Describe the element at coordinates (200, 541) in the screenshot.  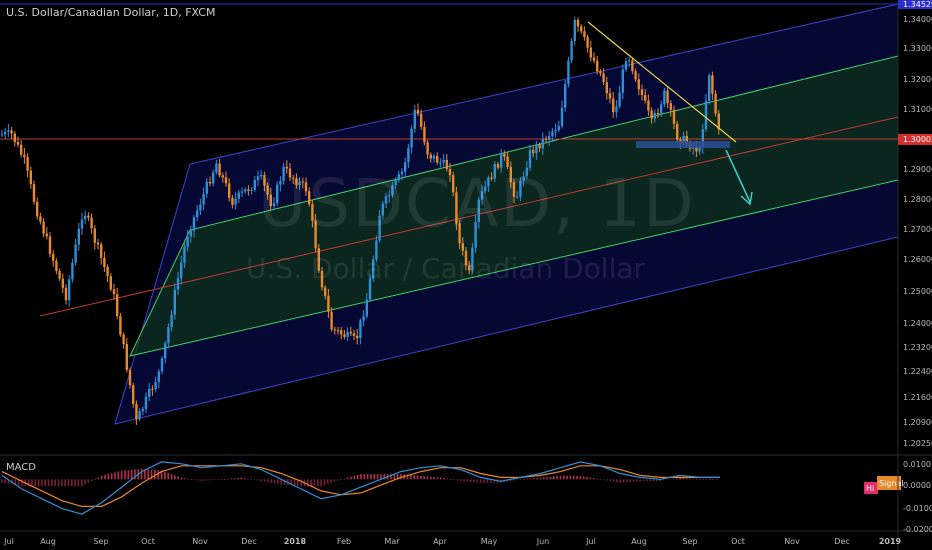
I see `time-axis-label: Nov` at that location.